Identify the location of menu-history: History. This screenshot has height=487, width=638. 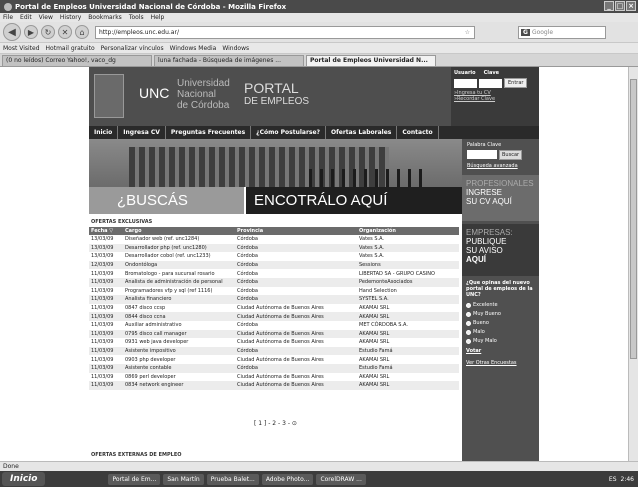
(70, 17).